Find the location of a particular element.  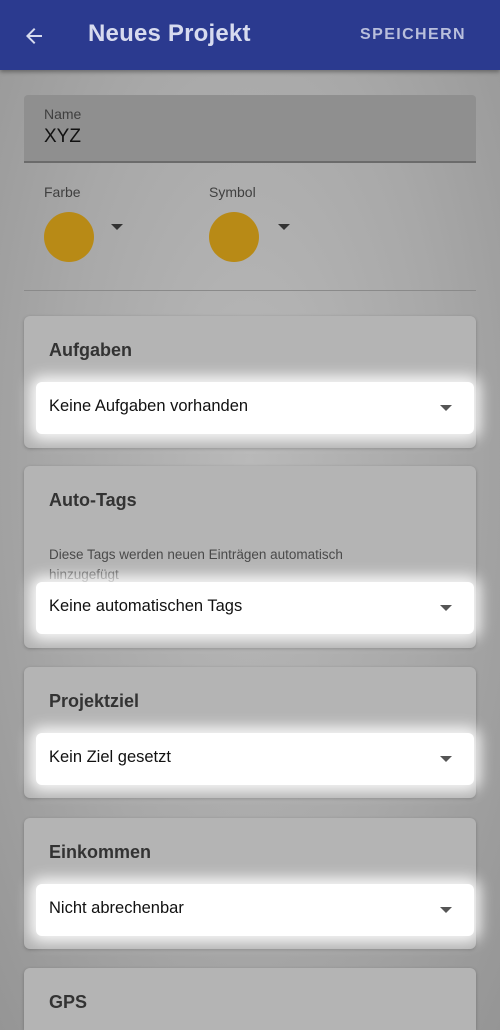

arrow-left-icon is located at coordinates (34, 36).